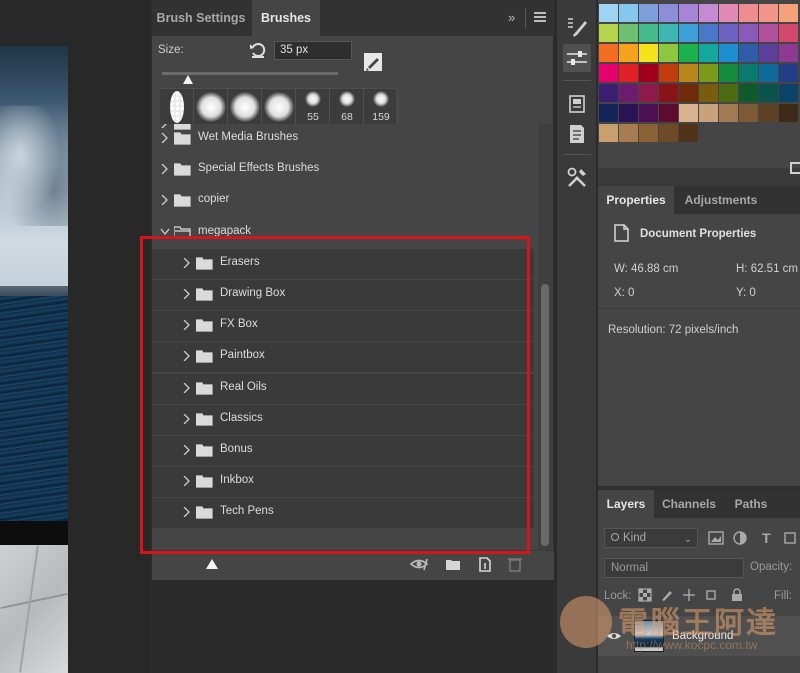  What do you see at coordinates (343, 357) in the screenshot?
I see `brush-subfolder-row: Paintbox` at bounding box center [343, 357].